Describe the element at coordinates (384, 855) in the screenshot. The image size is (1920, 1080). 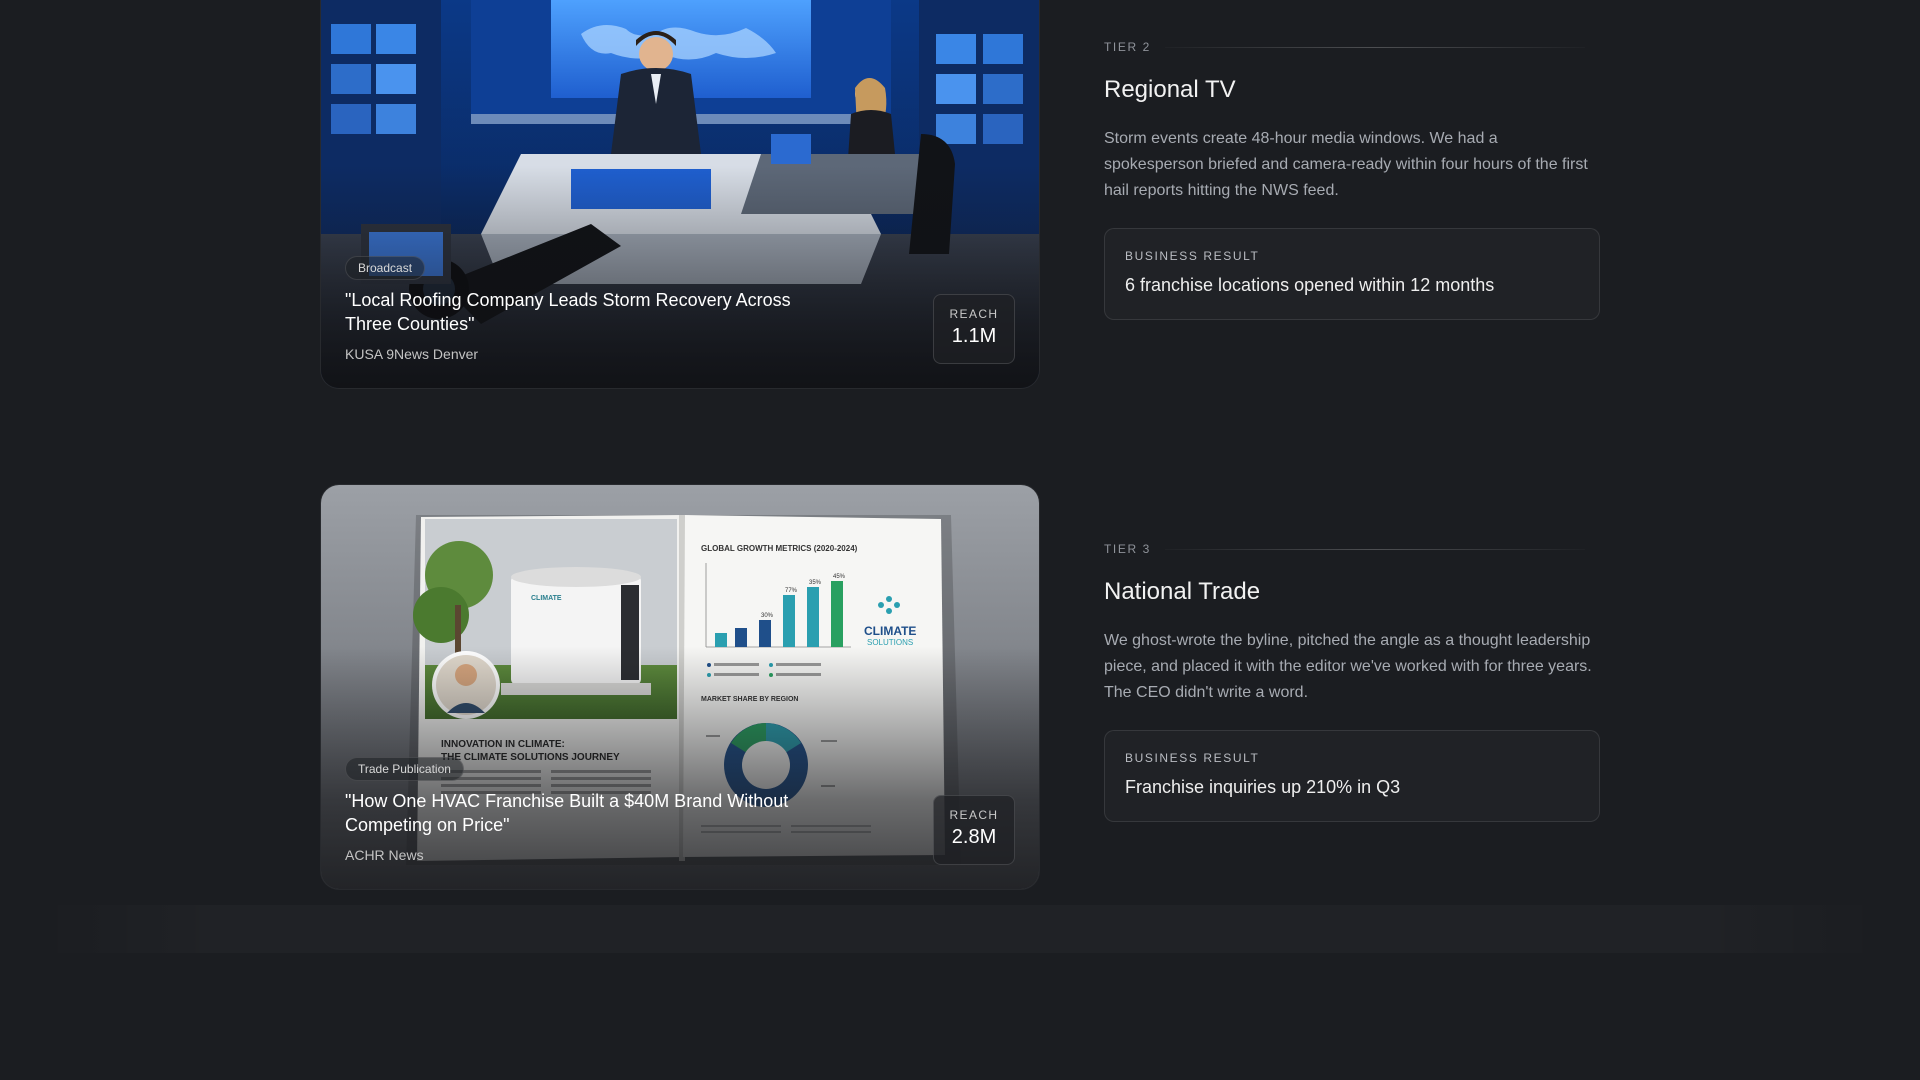
I see `outlet-name: ACHR News` at that location.